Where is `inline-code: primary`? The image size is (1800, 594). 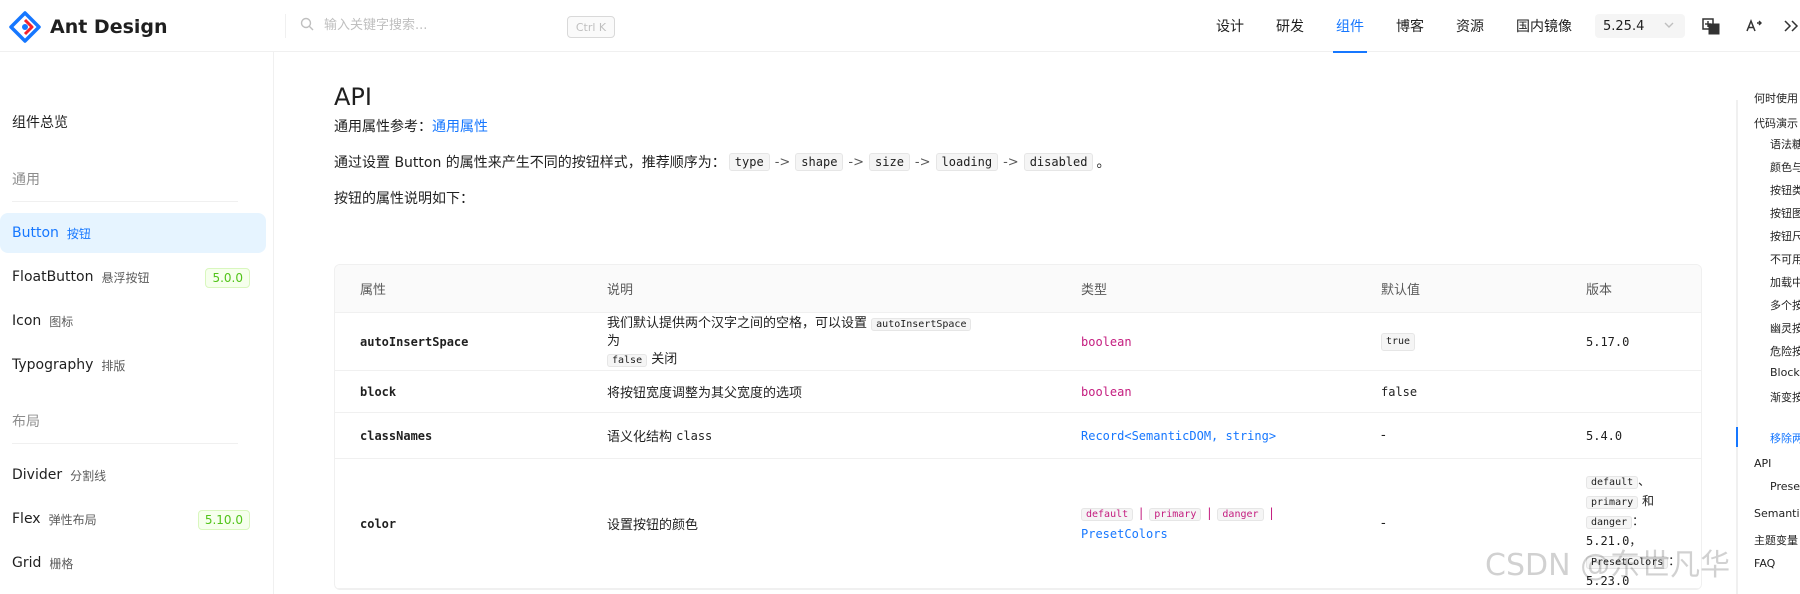
inline-code: primary is located at coordinates (1612, 502).